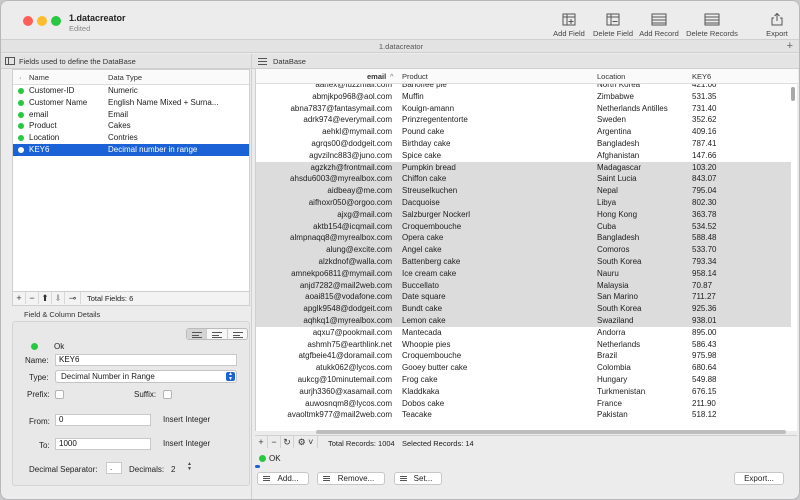 The width and height of the screenshot is (800, 500). What do you see at coordinates (617, 297) in the screenshot?
I see `cell-location: San Marino` at bounding box center [617, 297].